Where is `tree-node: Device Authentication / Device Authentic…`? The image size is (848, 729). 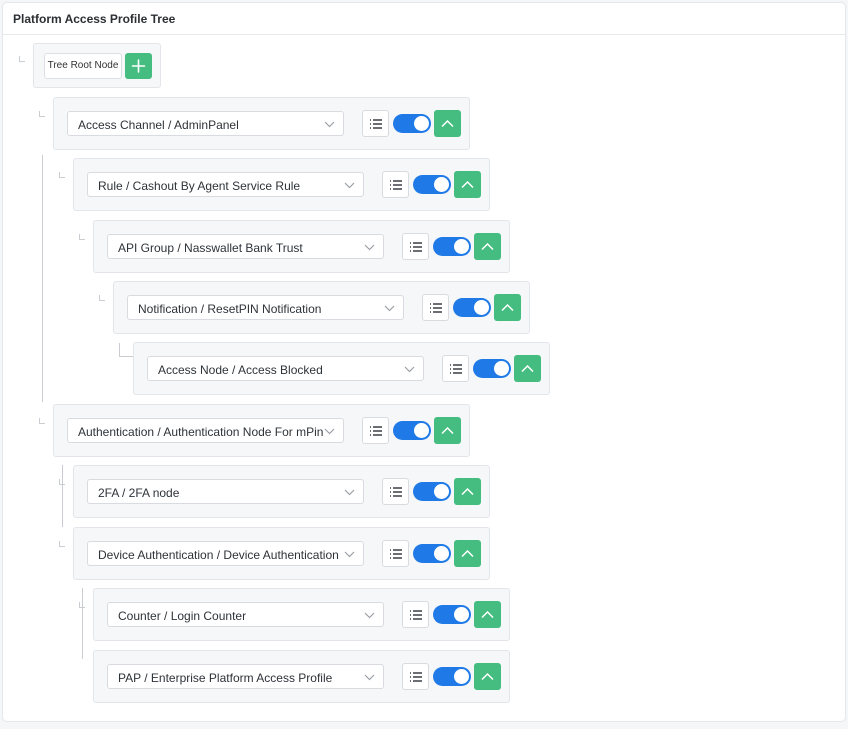 tree-node: Device Authentication / Device Authentic… is located at coordinates (281, 553).